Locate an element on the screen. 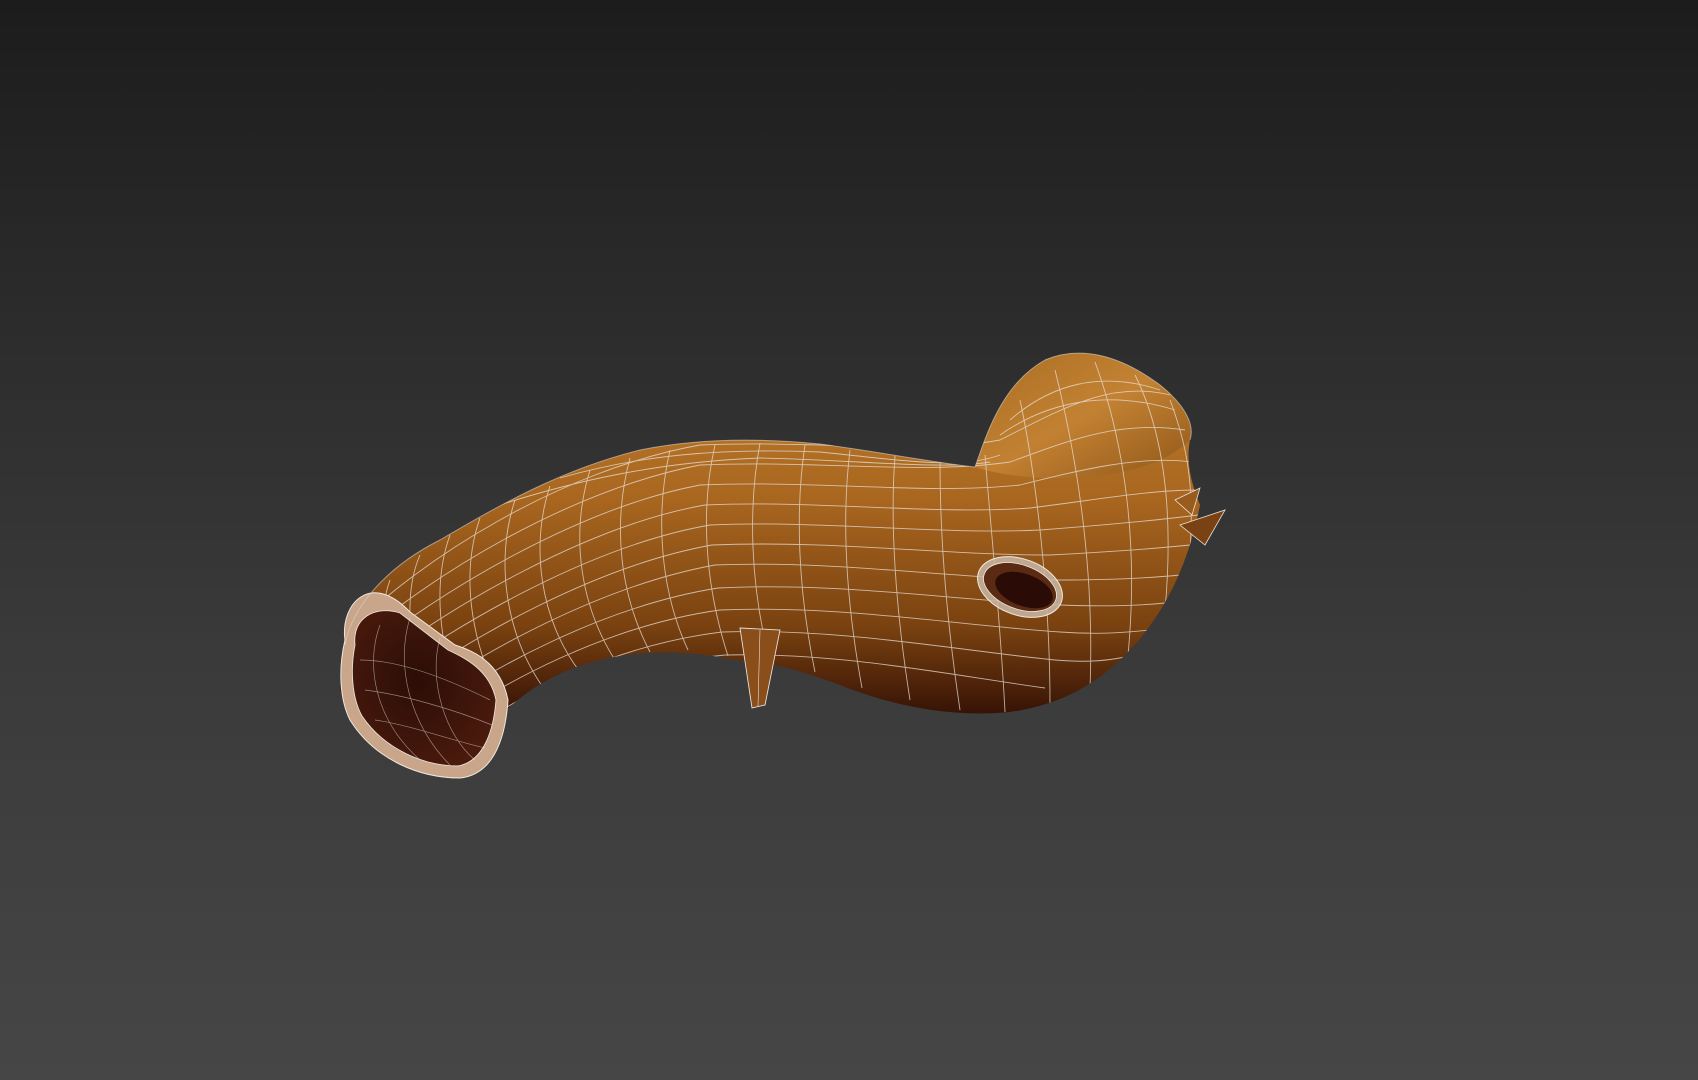  bottom-spike is located at coordinates (760, 668).